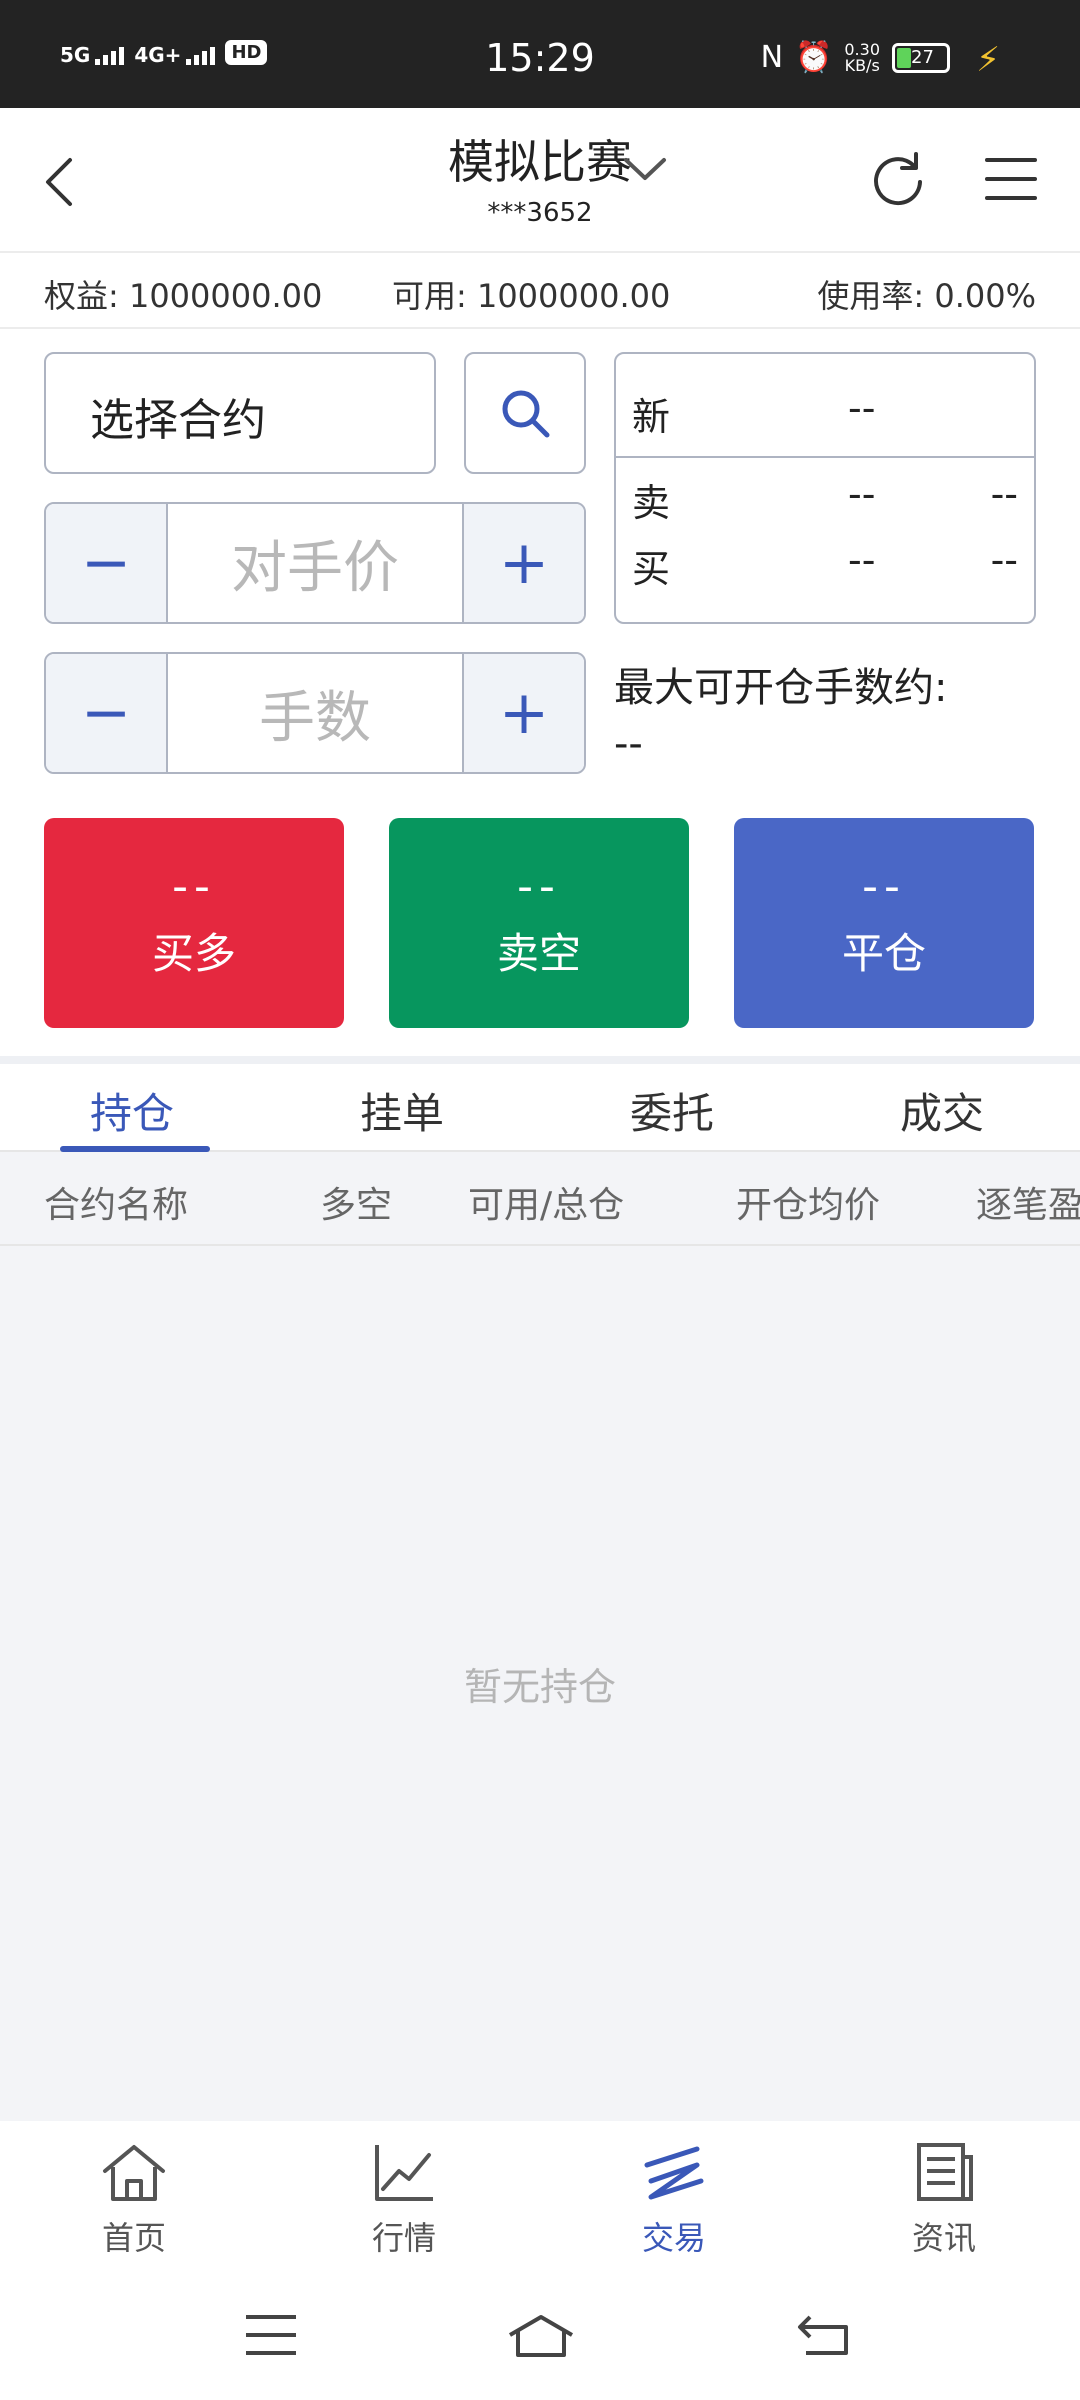  What do you see at coordinates (628, 744) in the screenshot?
I see `max-open-value: --` at bounding box center [628, 744].